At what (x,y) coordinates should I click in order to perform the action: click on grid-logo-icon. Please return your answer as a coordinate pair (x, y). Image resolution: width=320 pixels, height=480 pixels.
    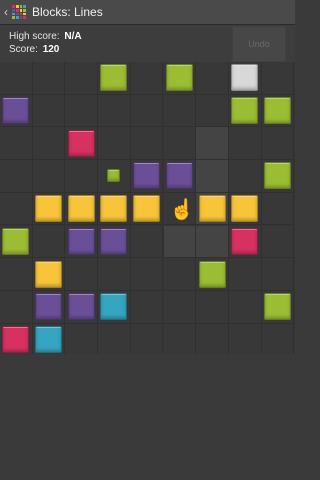
    Looking at the image, I should click on (19, 12).